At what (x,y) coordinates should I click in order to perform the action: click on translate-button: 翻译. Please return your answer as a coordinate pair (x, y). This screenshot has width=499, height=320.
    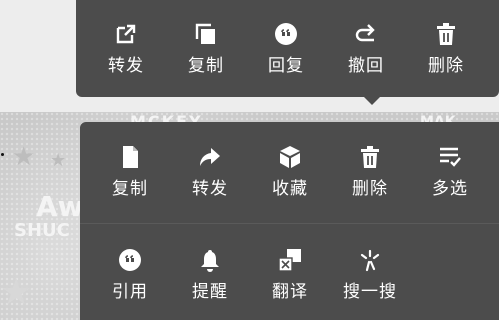
    Looking at the image, I should click on (290, 283).